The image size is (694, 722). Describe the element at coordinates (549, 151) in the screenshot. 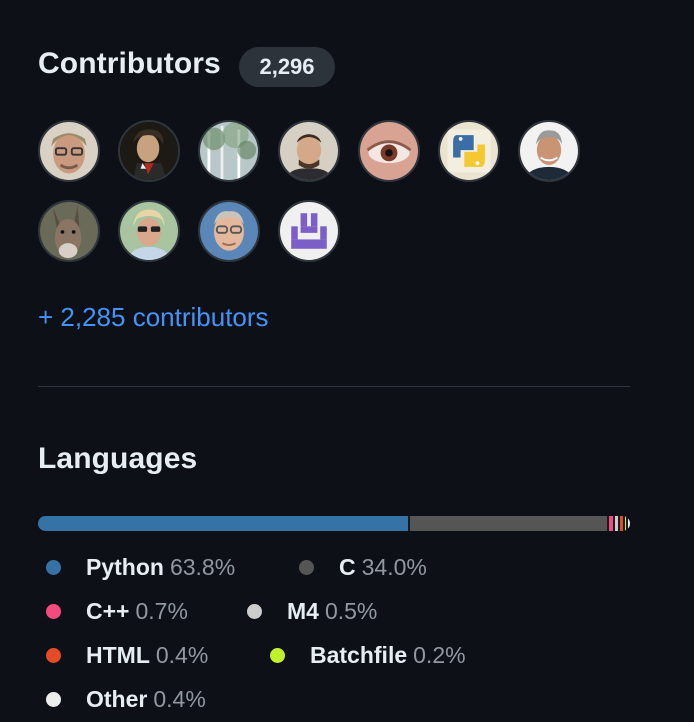

I see `avatar-gray-haired-man` at that location.